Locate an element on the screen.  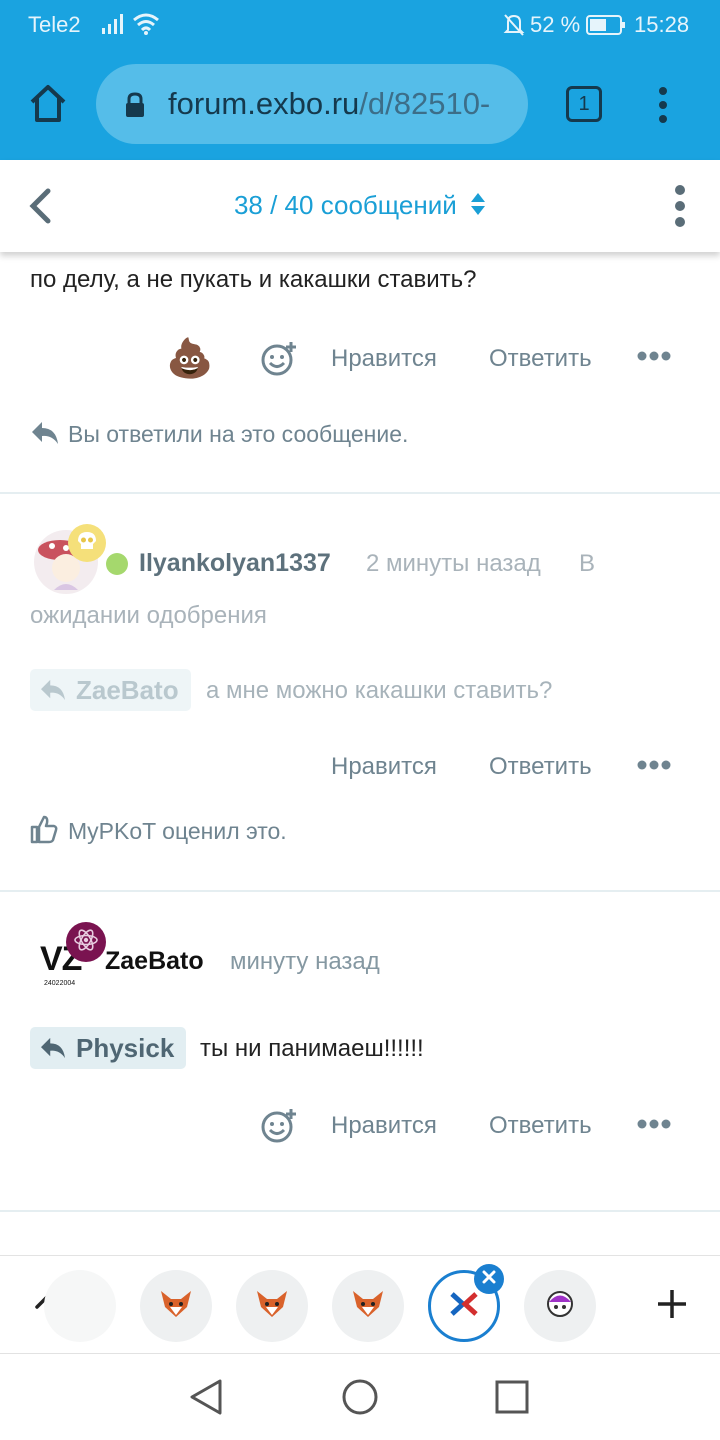
browser-menu-icon is located at coordinates (663, 107).